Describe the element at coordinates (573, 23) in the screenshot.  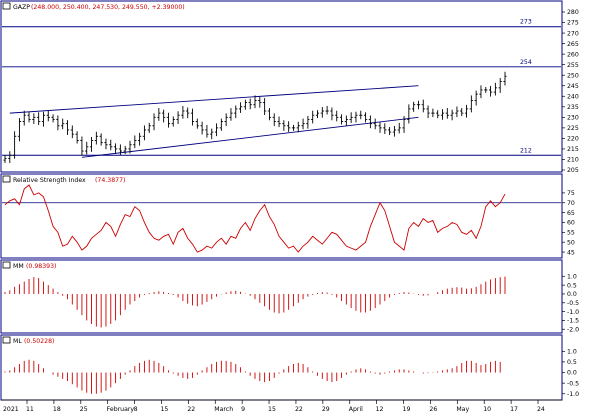
I see `y-tick-label: 275` at that location.